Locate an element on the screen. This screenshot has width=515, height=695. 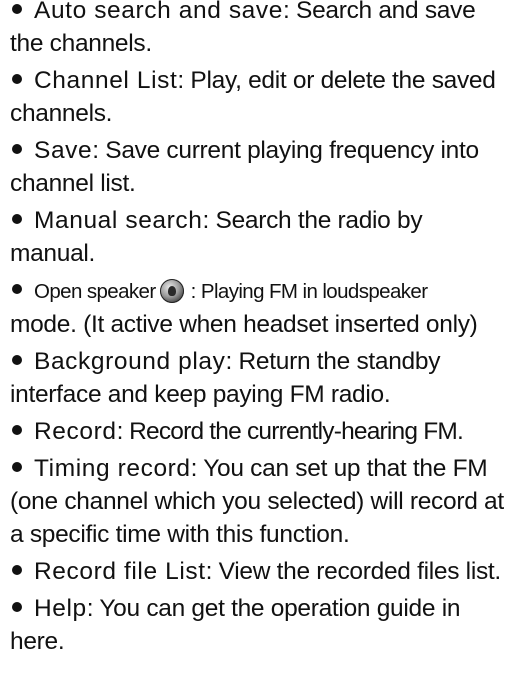
item-term: Auto search and save is located at coordinates (158, 12).